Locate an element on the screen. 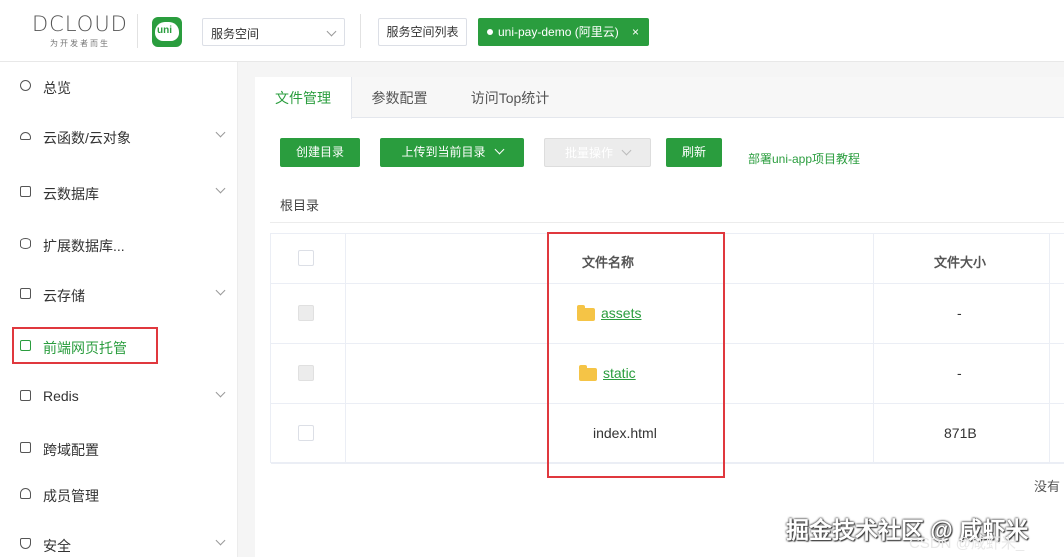  sidebar-item-label: 云函数/云对象 is located at coordinates (87, 138).